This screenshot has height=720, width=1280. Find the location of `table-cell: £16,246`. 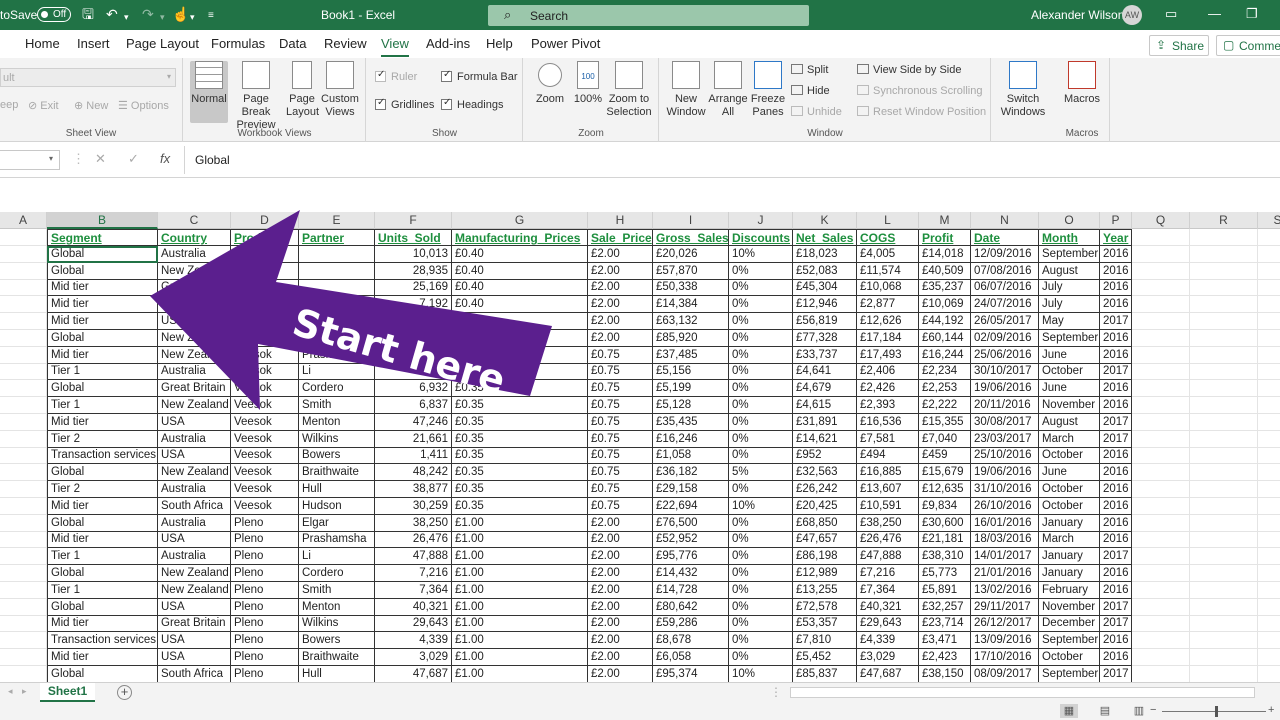

table-cell: £16,246 is located at coordinates (691, 439).